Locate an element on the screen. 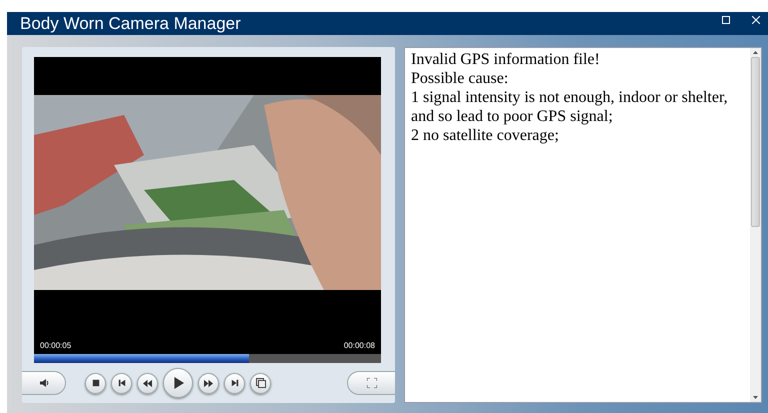  skip-forward-icon is located at coordinates (234, 383).